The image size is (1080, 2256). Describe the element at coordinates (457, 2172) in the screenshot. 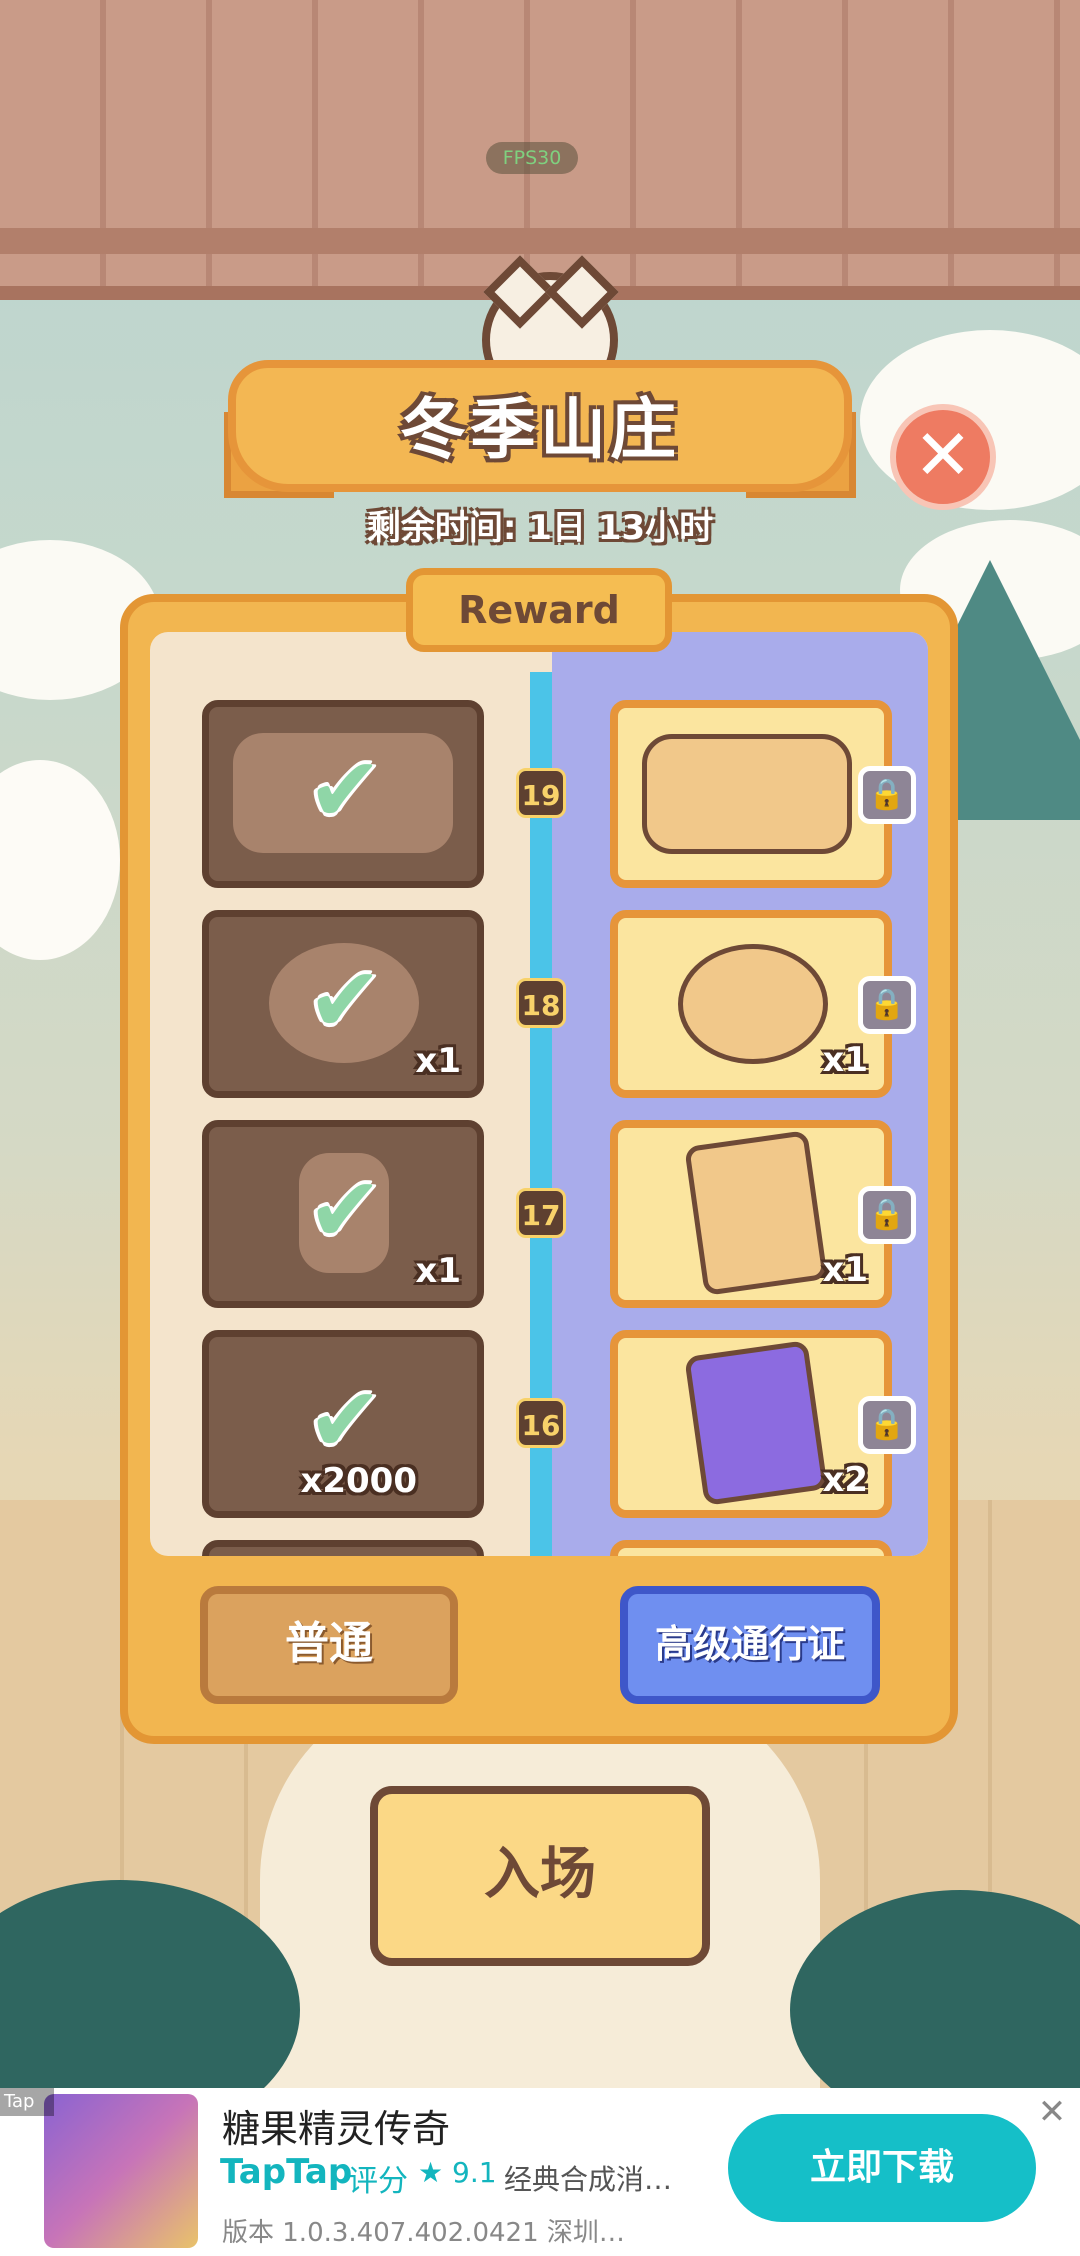

I see `ad-score: ★ 9.1` at that location.